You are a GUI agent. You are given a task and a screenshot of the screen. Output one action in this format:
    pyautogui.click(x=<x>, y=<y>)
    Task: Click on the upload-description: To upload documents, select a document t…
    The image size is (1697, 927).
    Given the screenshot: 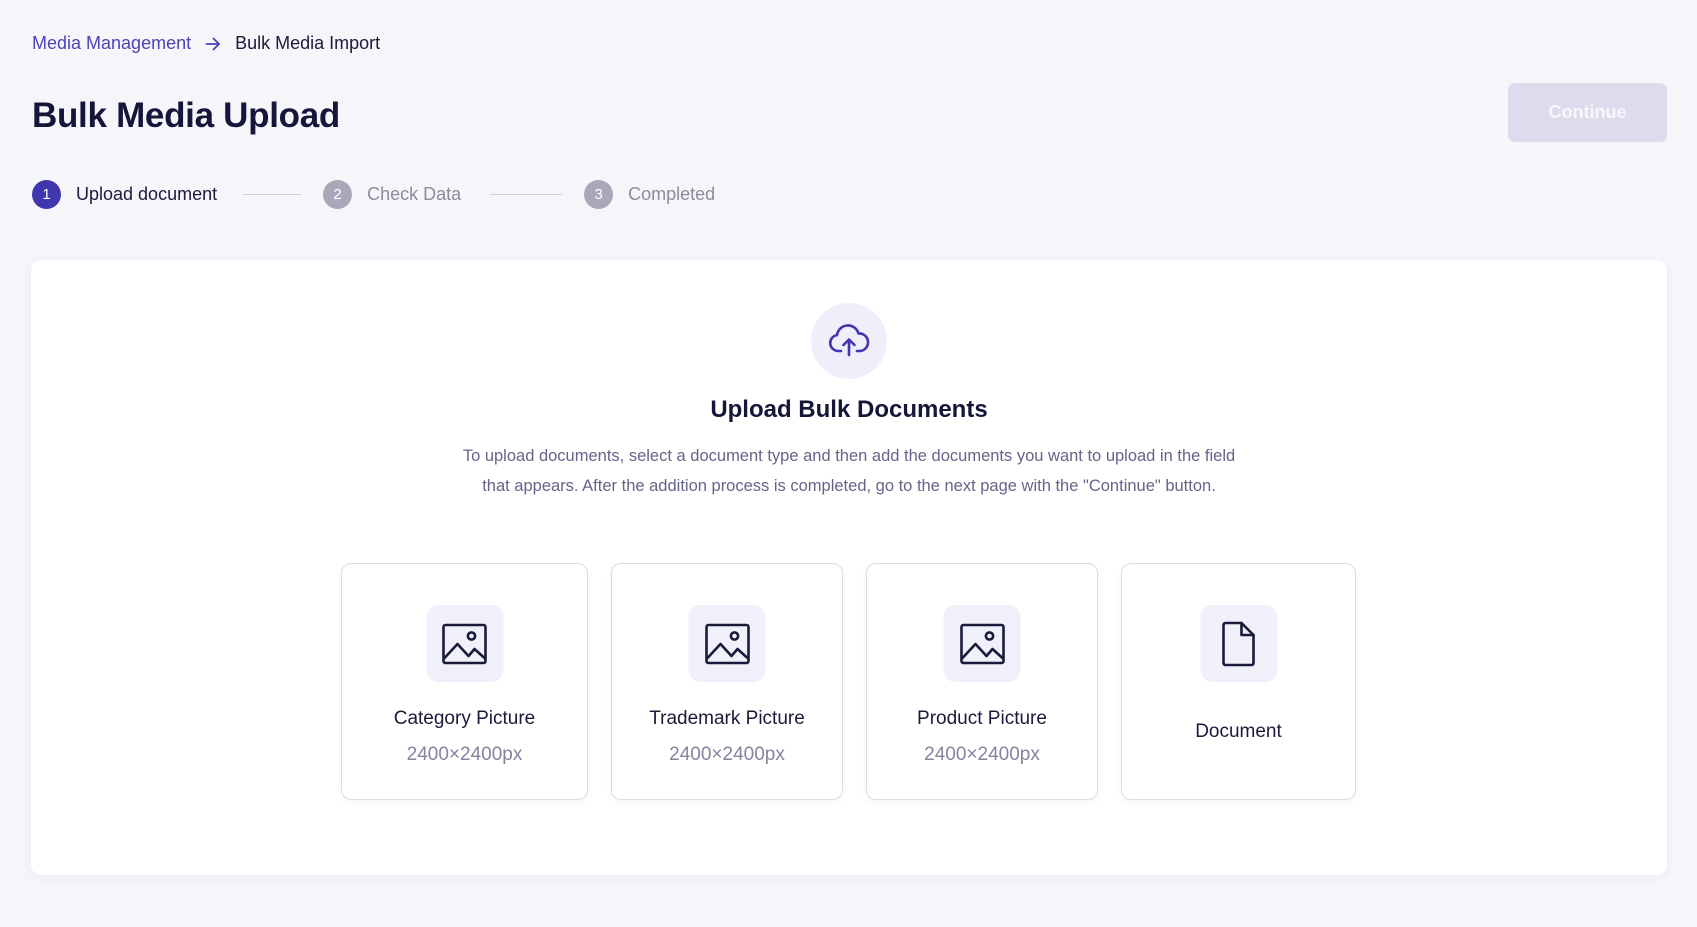 What is the action you would take?
    pyautogui.click(x=849, y=471)
    